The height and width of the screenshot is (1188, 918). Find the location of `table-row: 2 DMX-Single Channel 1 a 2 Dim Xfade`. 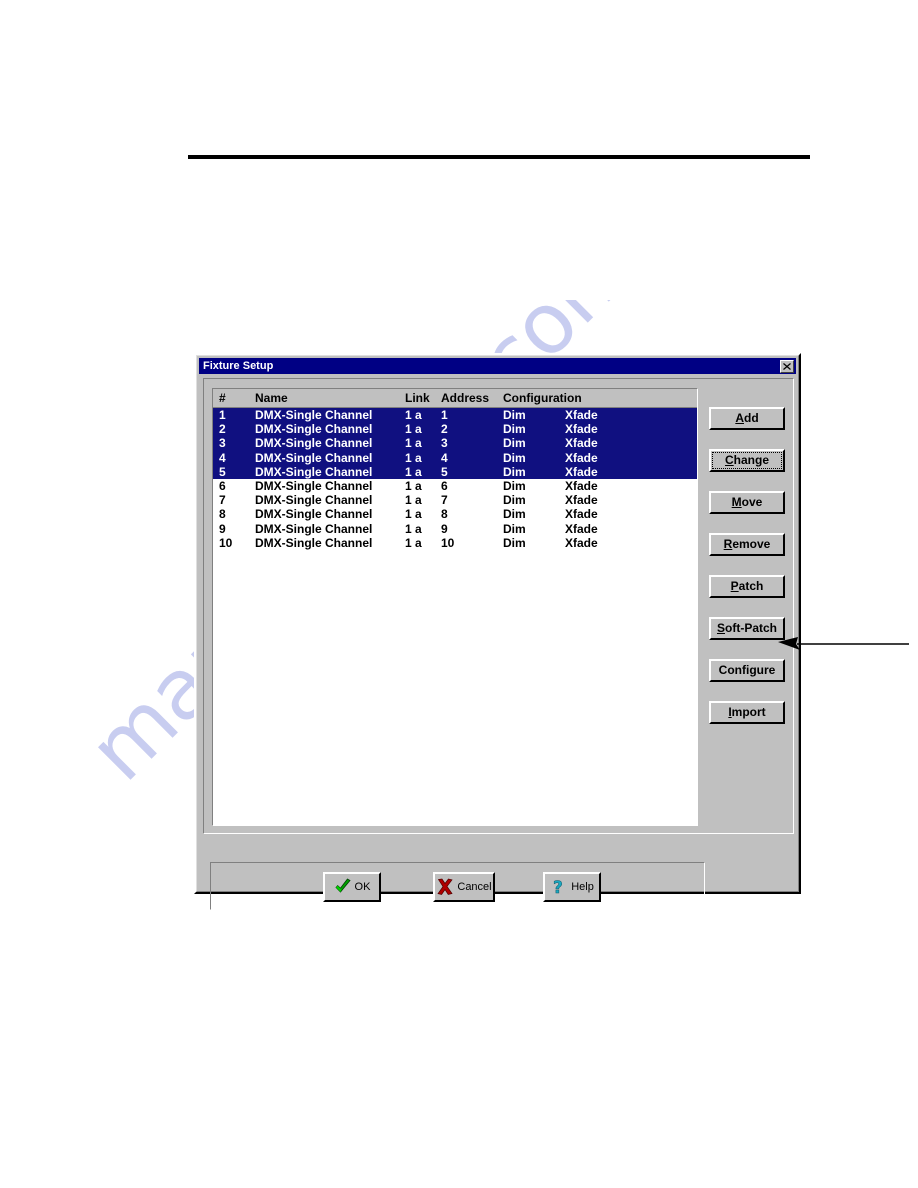

table-row: 2 DMX-Single Channel 1 a 2 Dim Xfade is located at coordinates (455, 429).